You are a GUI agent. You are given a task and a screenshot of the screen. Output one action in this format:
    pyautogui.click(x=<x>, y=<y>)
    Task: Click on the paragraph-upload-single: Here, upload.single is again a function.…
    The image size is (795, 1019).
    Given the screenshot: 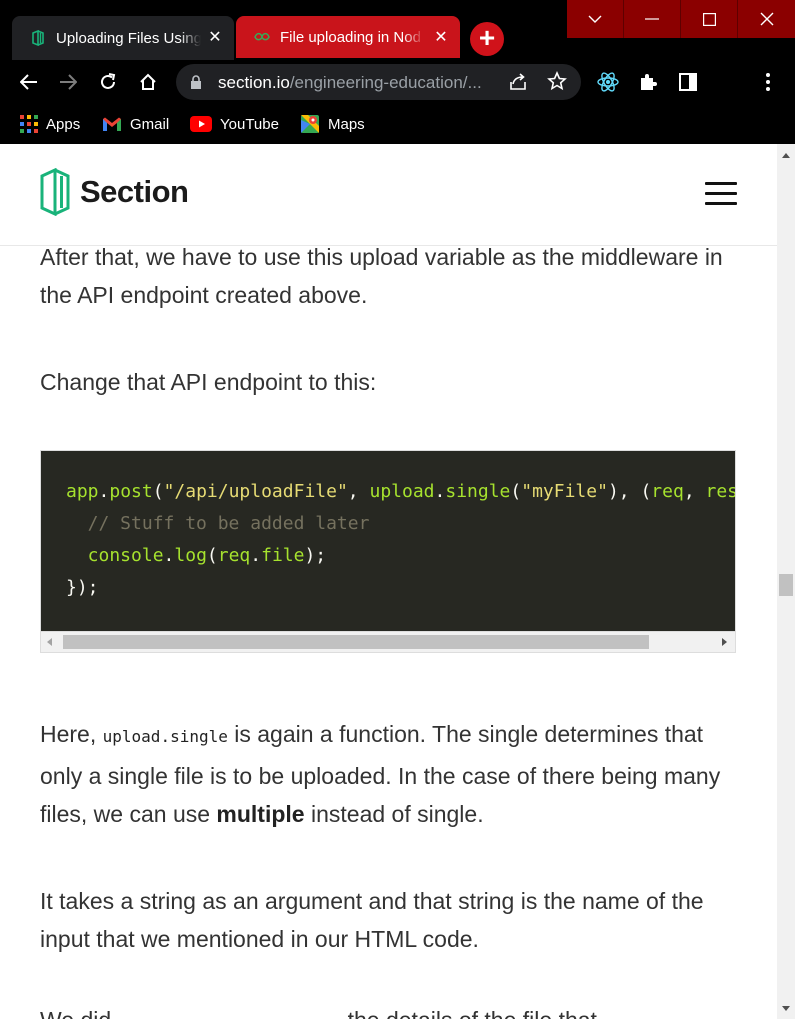 What is the action you would take?
    pyautogui.click(x=390, y=774)
    